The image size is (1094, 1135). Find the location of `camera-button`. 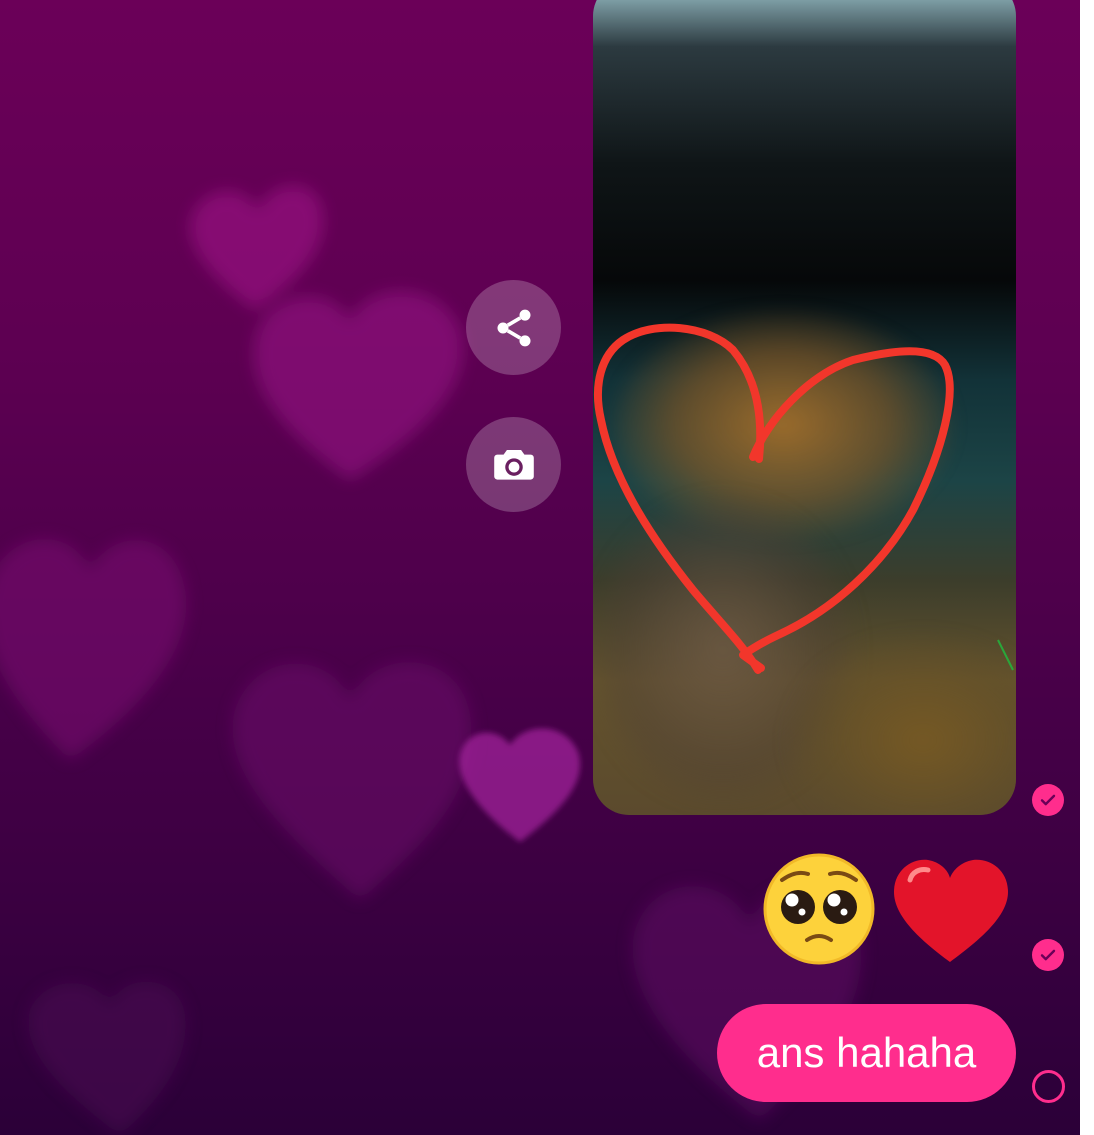

camera-button is located at coordinates (513, 464).